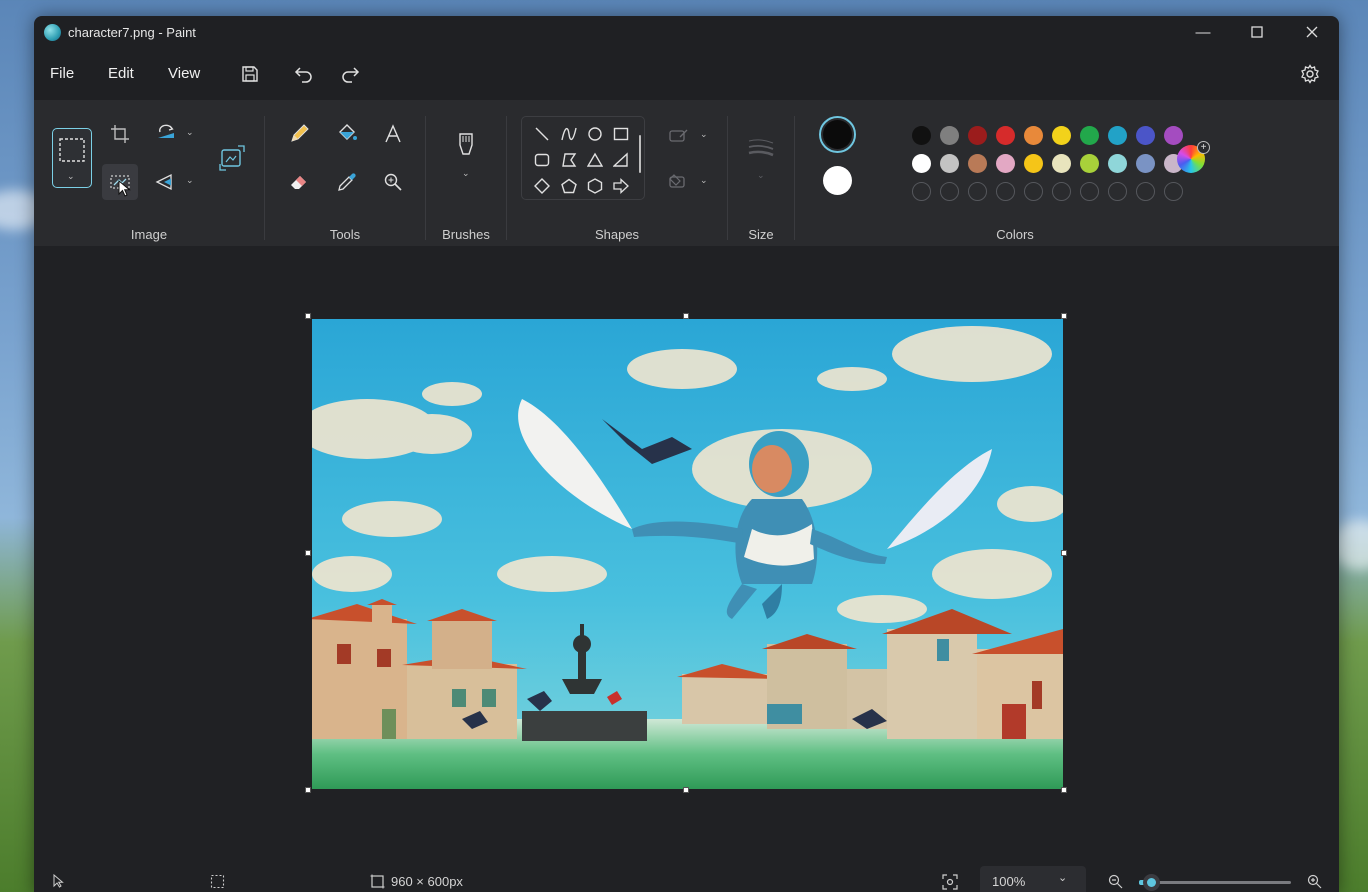 The height and width of the screenshot is (892, 1368). I want to click on fill-bucket-icon, so click(347, 134).